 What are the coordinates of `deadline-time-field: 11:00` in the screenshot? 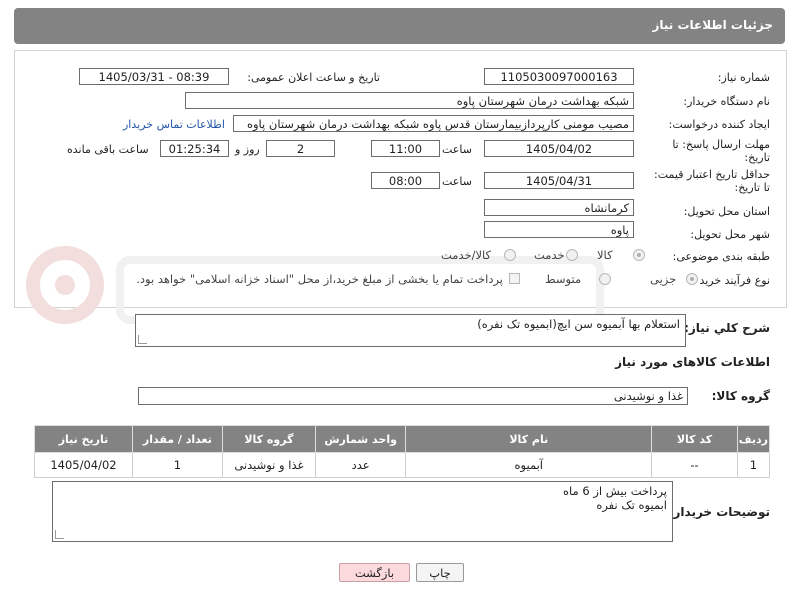 It's located at (405, 148).